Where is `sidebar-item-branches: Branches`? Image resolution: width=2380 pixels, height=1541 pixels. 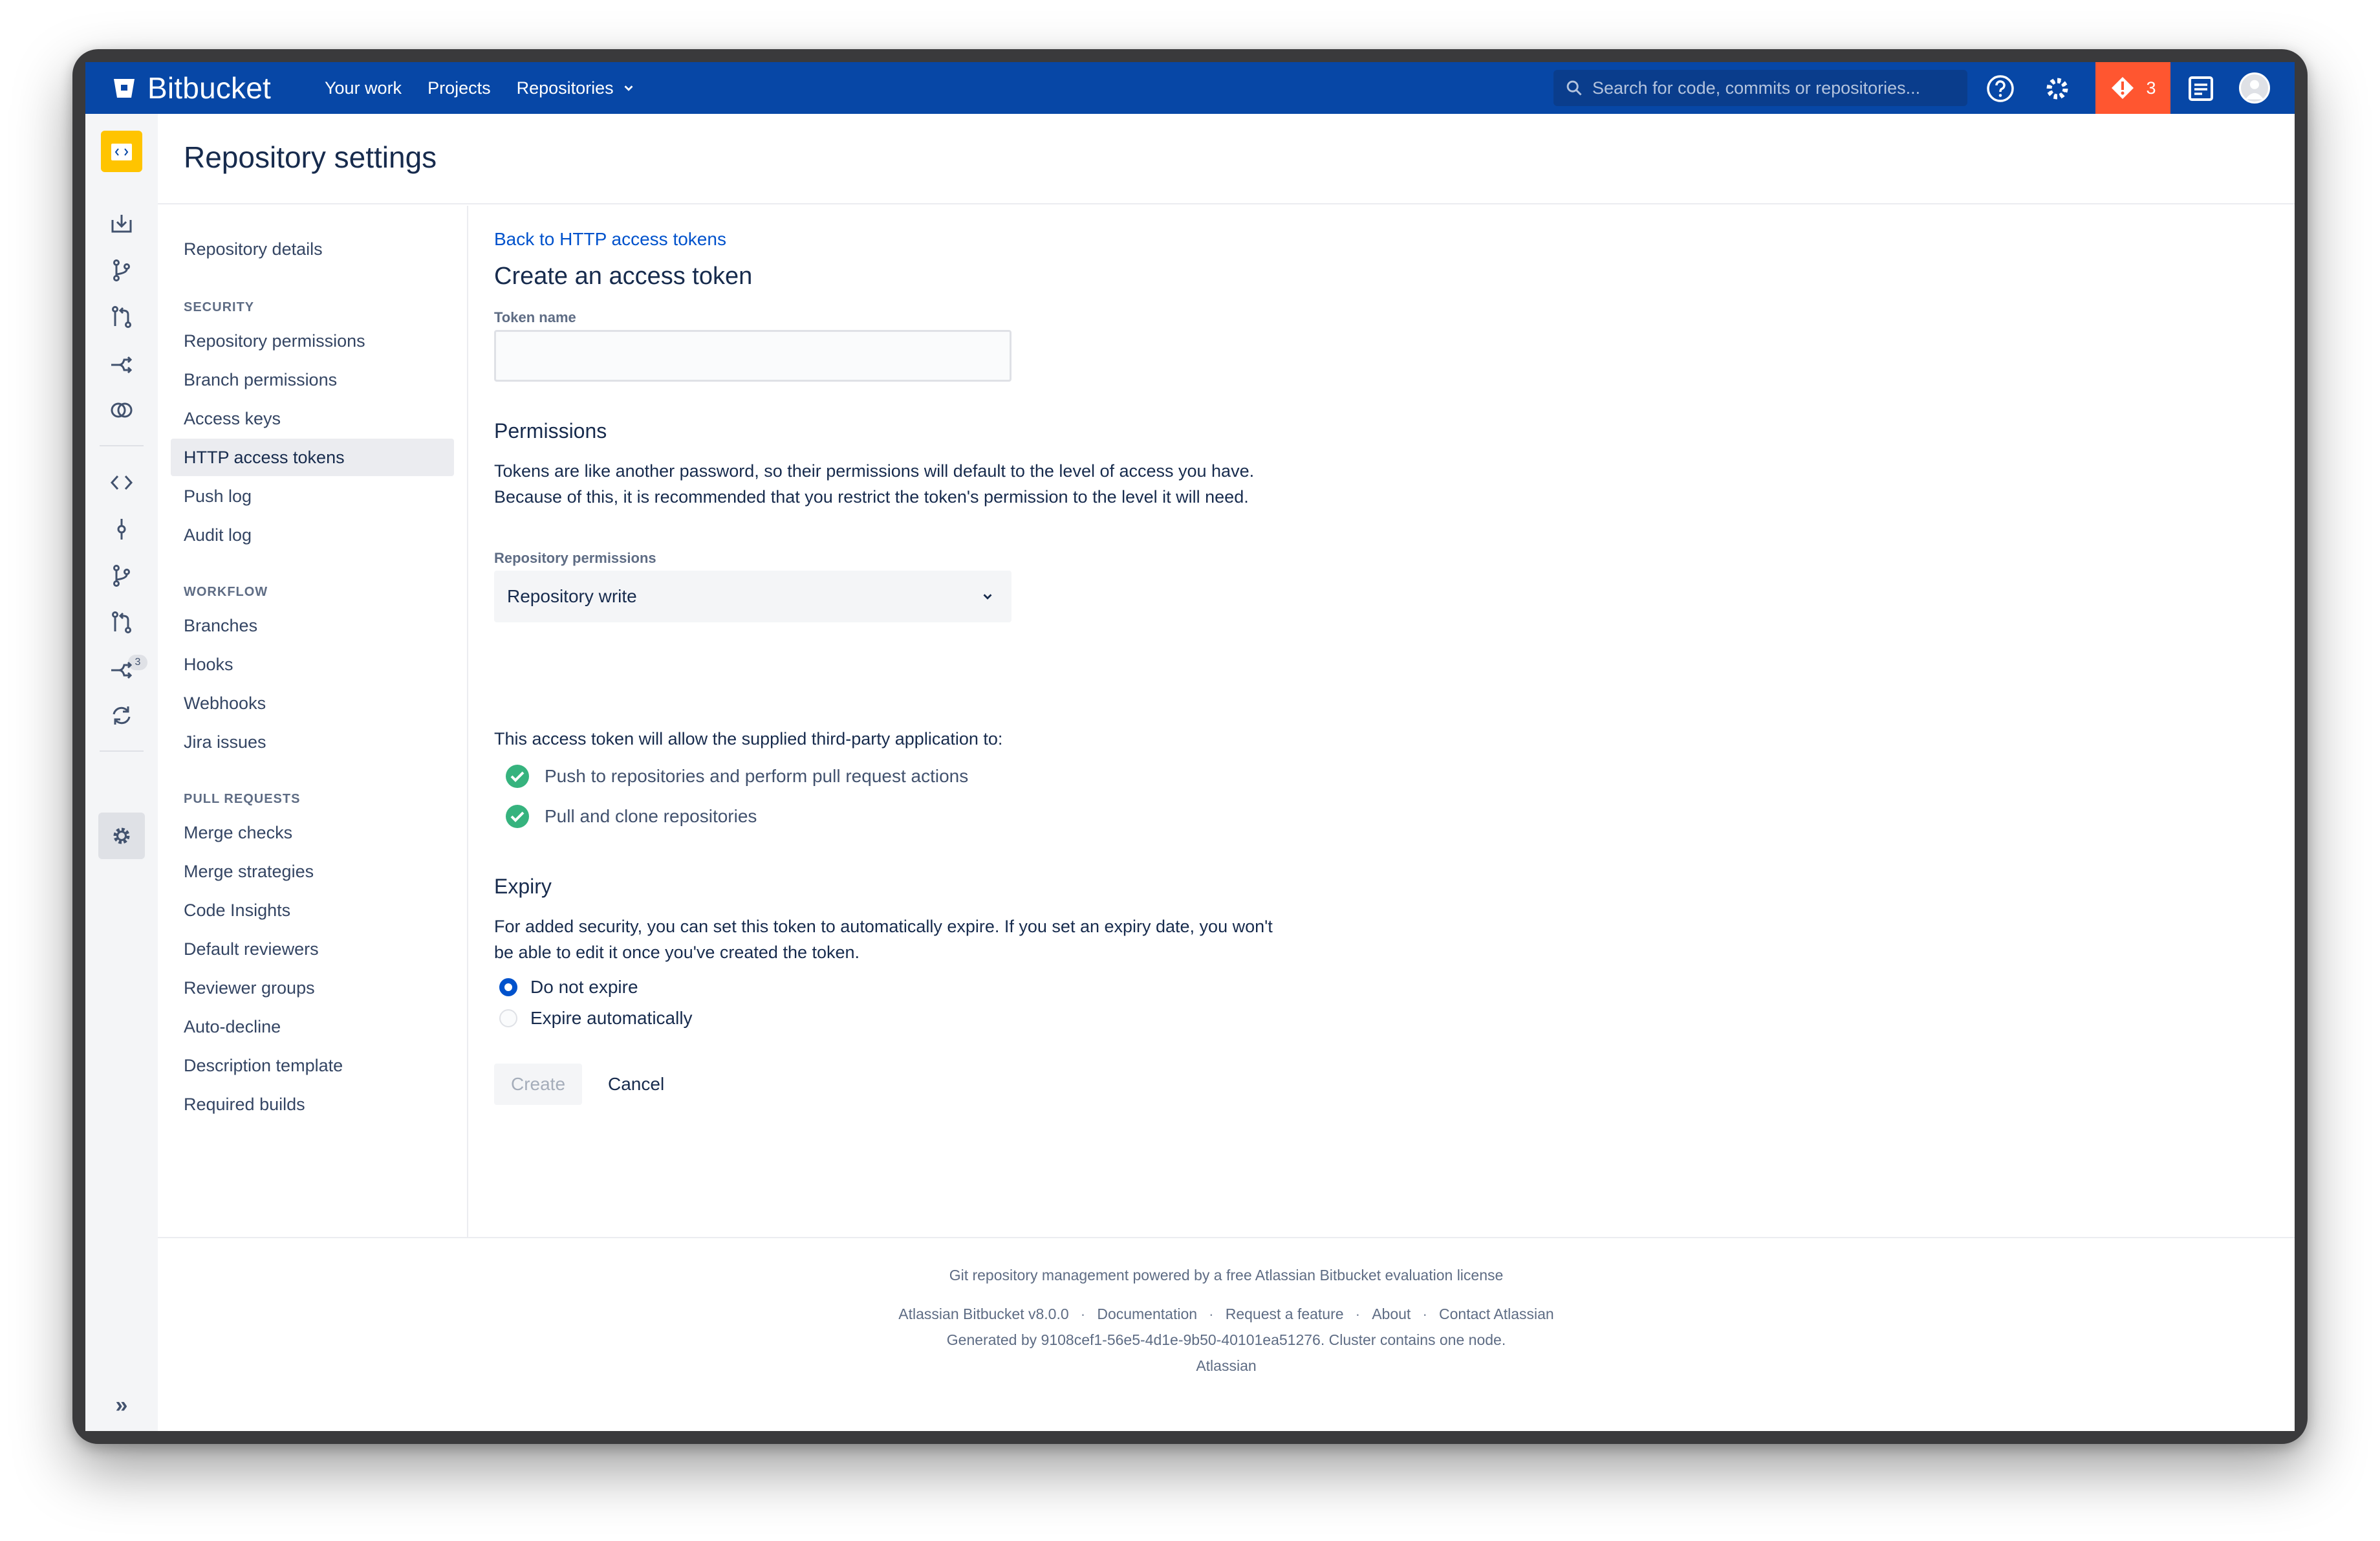 sidebar-item-branches: Branches is located at coordinates (312, 625).